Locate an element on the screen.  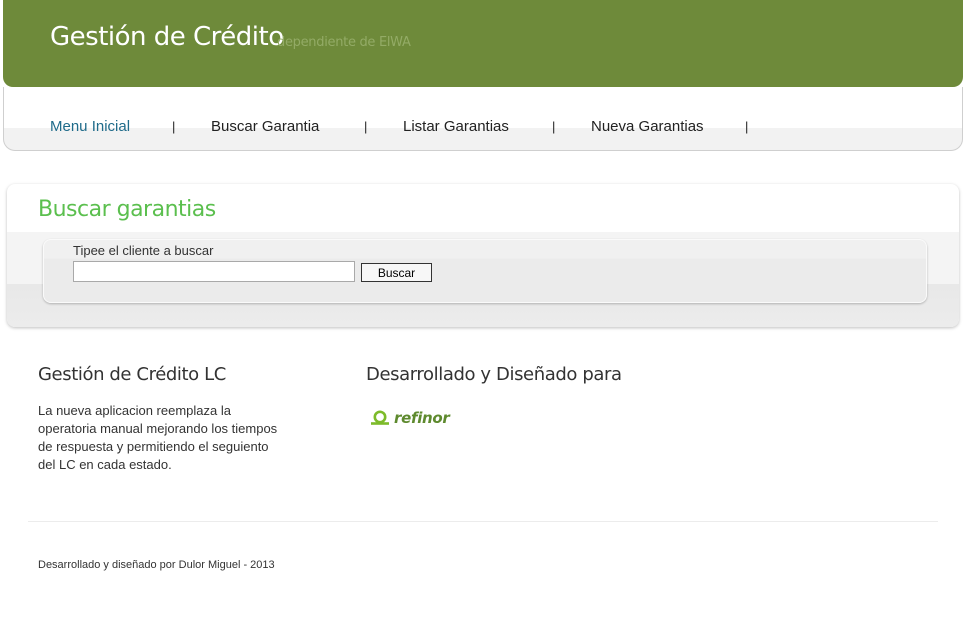
nav-listar-garantias: Listar Garantias is located at coordinates (456, 126).